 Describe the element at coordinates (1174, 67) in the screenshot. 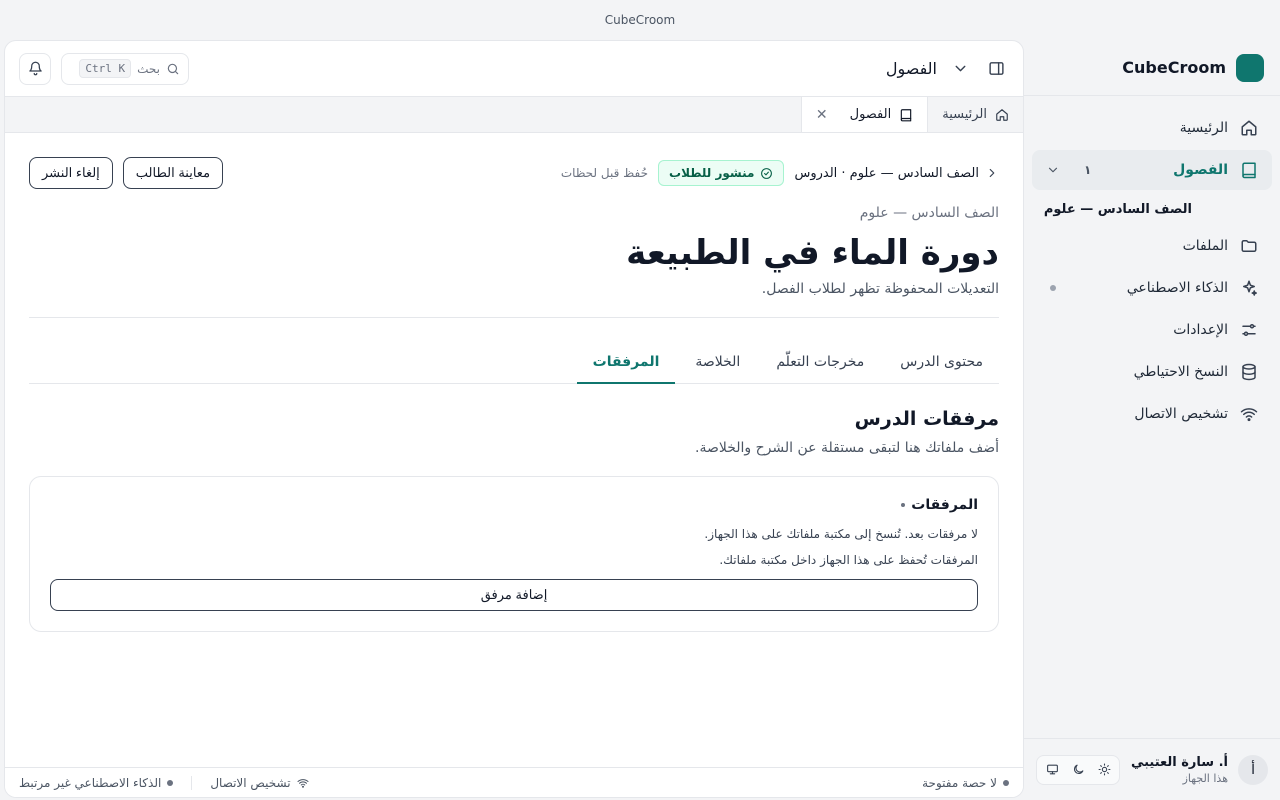

I see `brand-name: CubeCroom` at that location.